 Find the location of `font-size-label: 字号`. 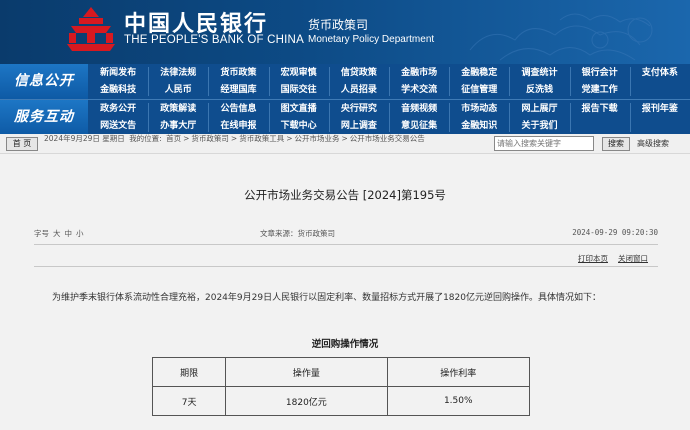

font-size-label: 字号 is located at coordinates (41, 233).